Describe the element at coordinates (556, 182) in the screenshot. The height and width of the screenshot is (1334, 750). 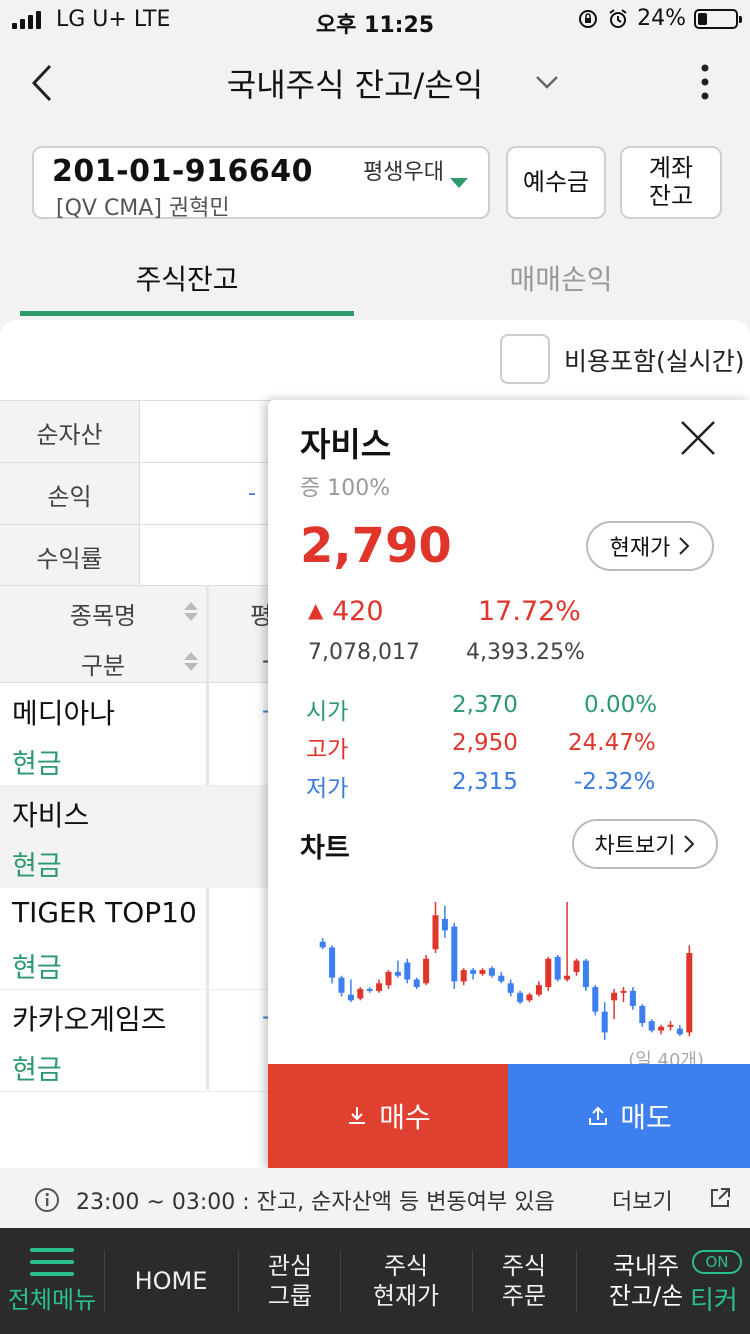
I see `deposit-button: 예수금` at that location.